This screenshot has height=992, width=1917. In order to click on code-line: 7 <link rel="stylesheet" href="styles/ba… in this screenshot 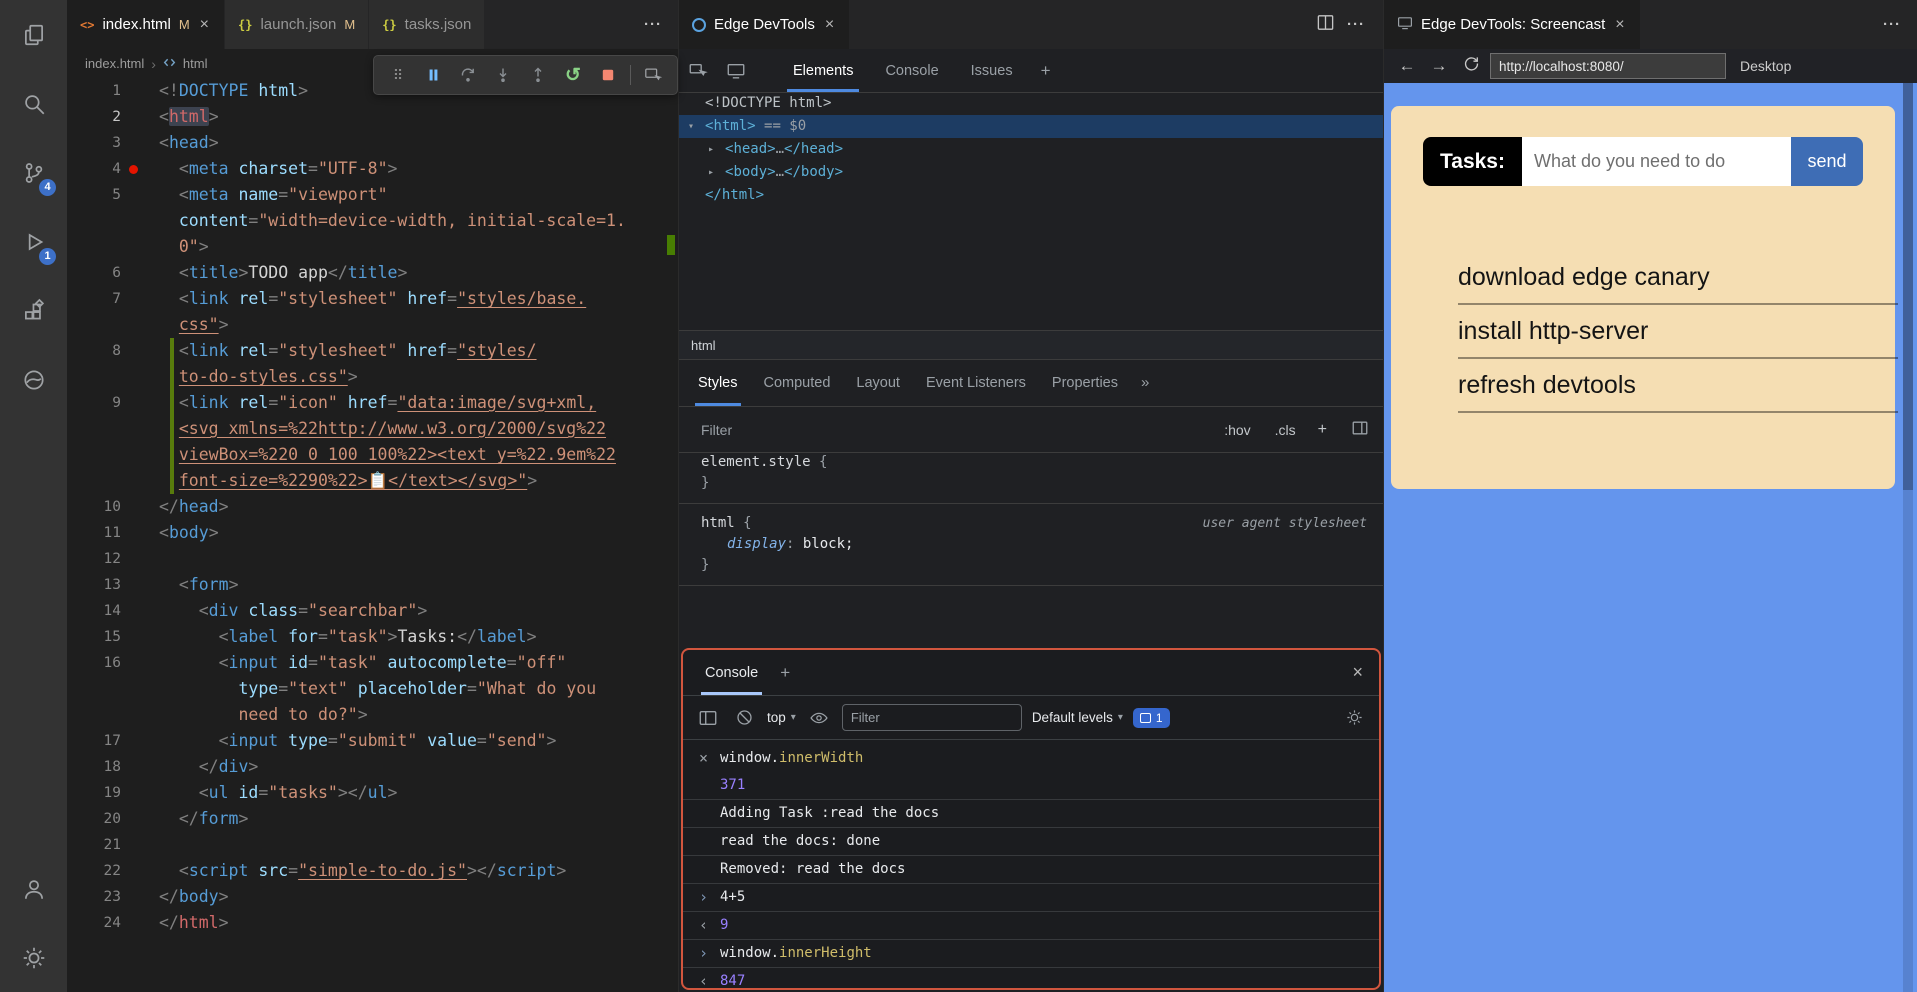, I will do `click(372, 299)`.